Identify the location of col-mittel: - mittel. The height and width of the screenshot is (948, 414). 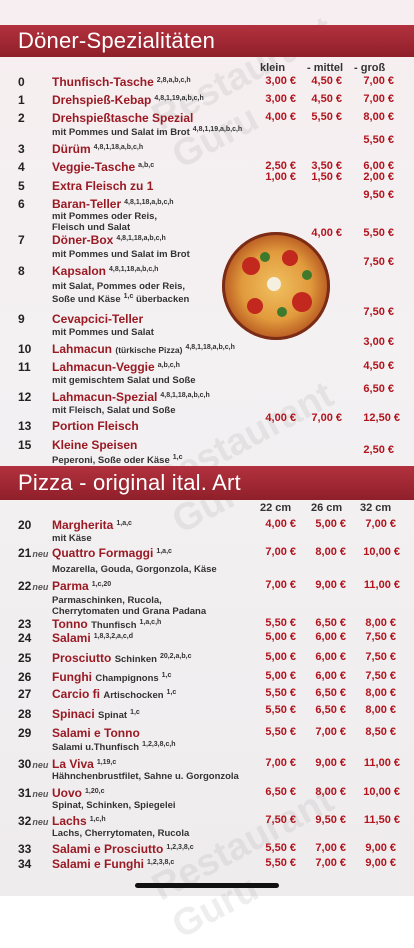
(325, 68).